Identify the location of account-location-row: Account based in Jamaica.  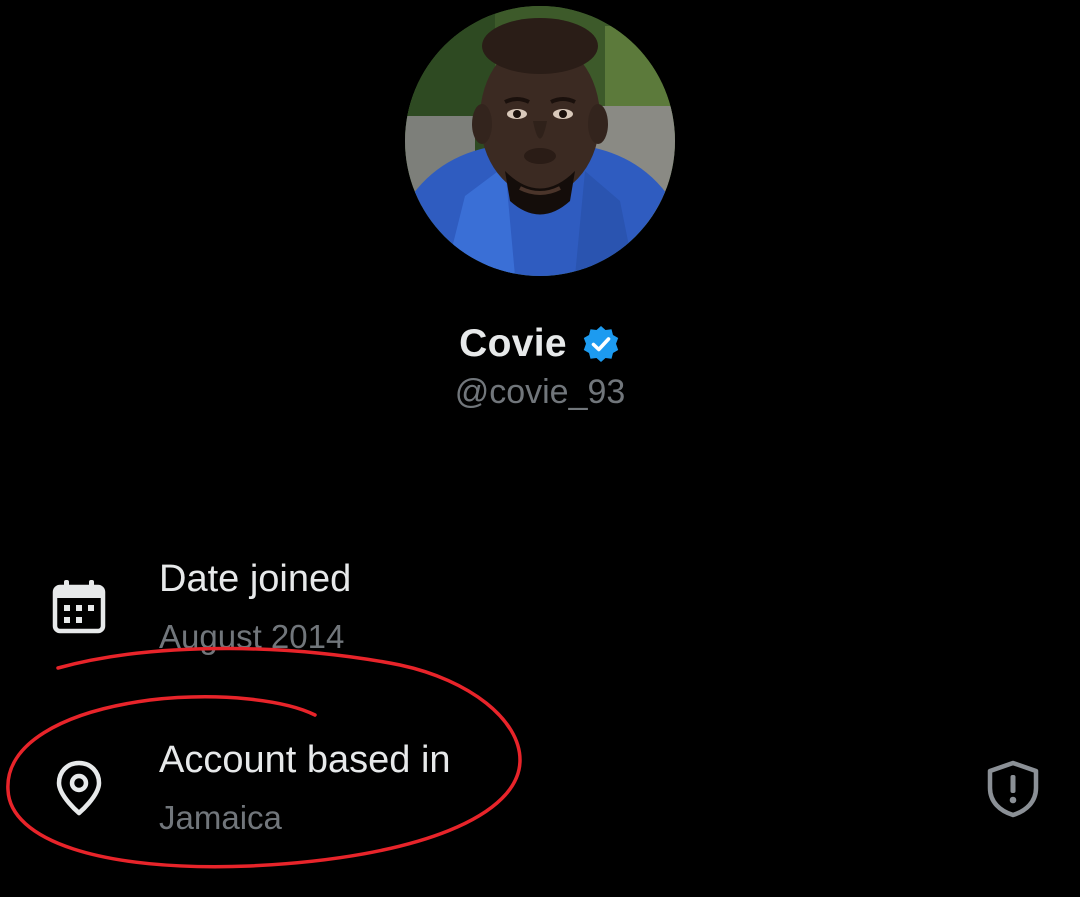
(540, 793).